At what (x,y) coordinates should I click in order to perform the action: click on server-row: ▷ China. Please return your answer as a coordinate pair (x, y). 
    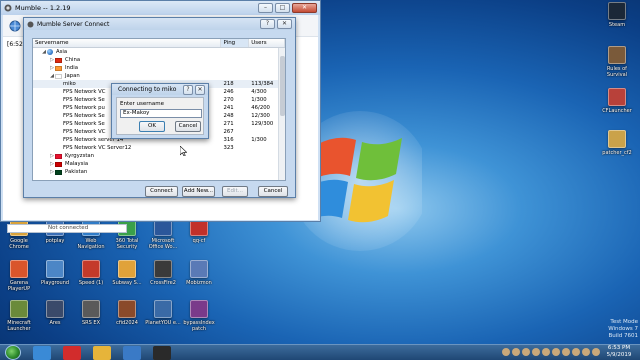
    Looking at the image, I should click on (159, 60).